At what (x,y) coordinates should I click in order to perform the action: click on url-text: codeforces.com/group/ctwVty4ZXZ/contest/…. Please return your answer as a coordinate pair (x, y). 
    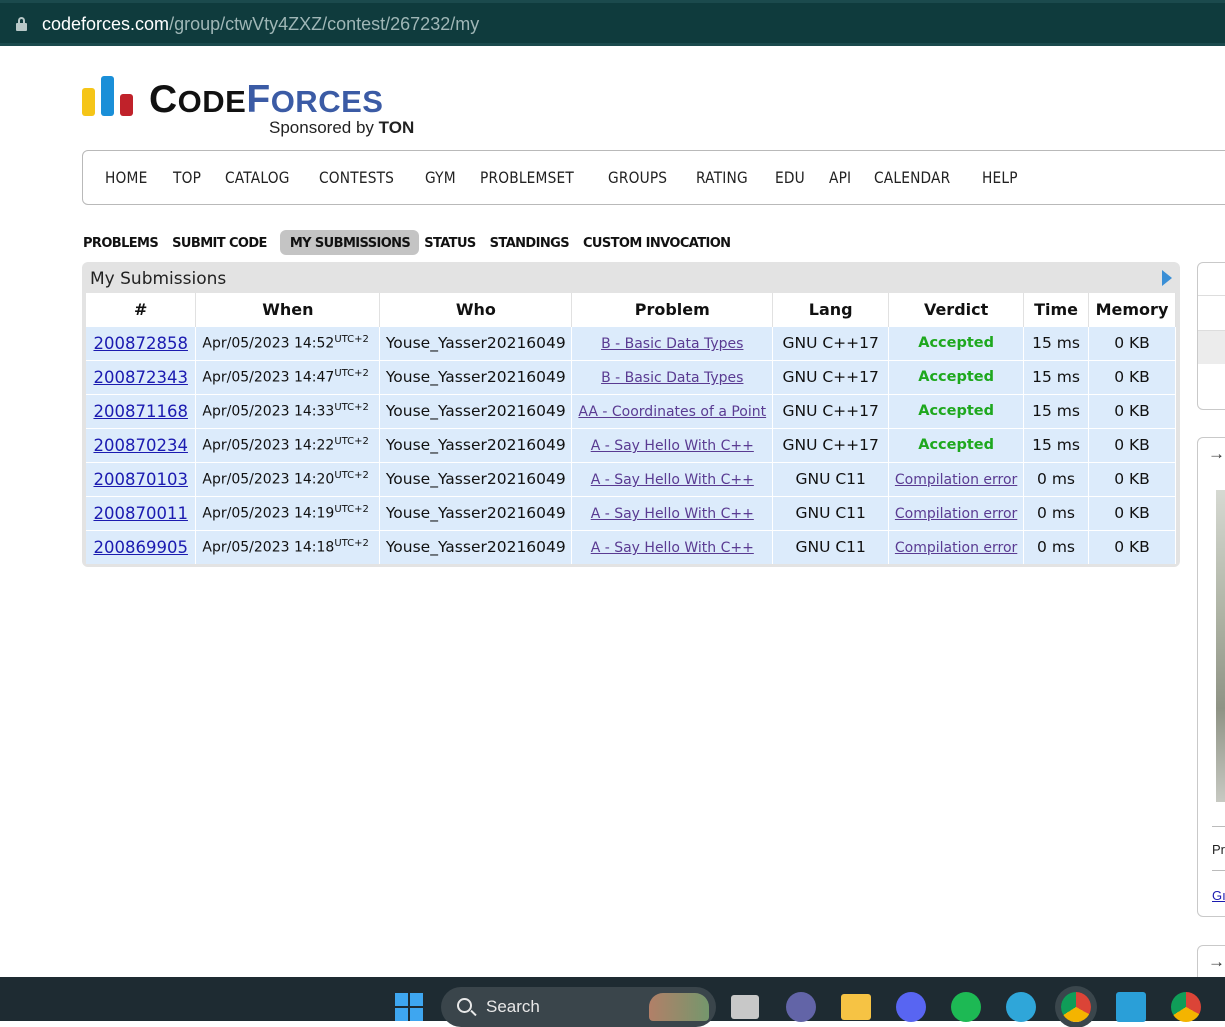
    Looking at the image, I should click on (260, 24).